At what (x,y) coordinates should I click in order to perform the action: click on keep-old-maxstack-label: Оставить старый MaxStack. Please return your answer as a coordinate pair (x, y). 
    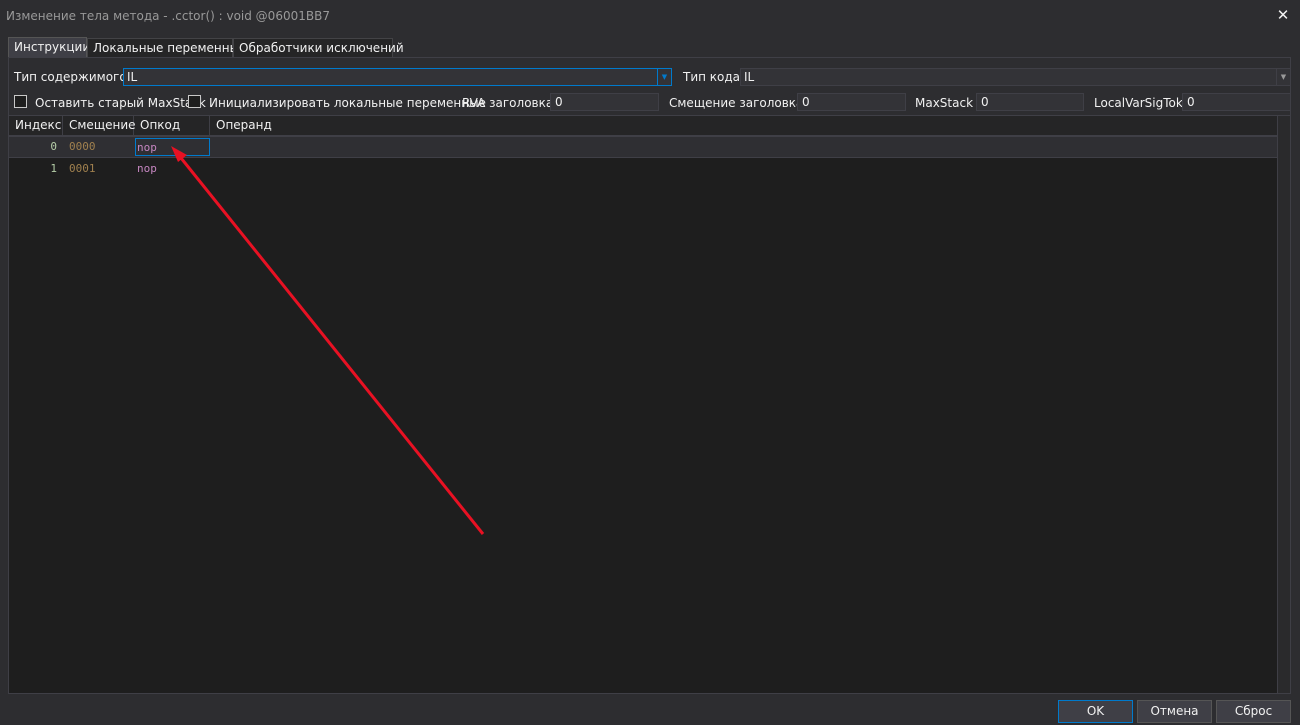
    Looking at the image, I should click on (120, 103).